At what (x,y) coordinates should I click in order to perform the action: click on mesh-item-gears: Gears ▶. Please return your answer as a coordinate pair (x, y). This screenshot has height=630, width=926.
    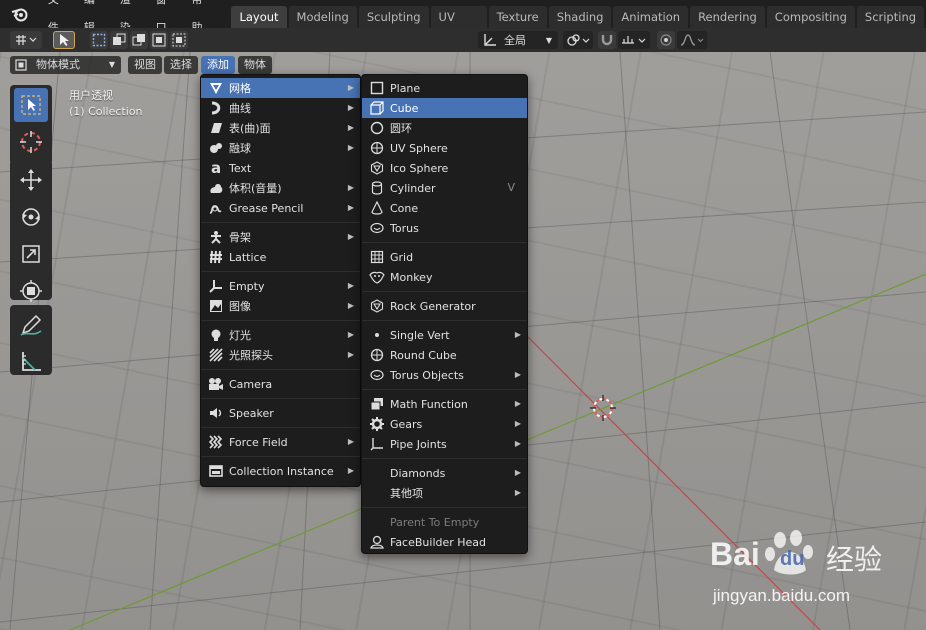
    Looking at the image, I should click on (444, 424).